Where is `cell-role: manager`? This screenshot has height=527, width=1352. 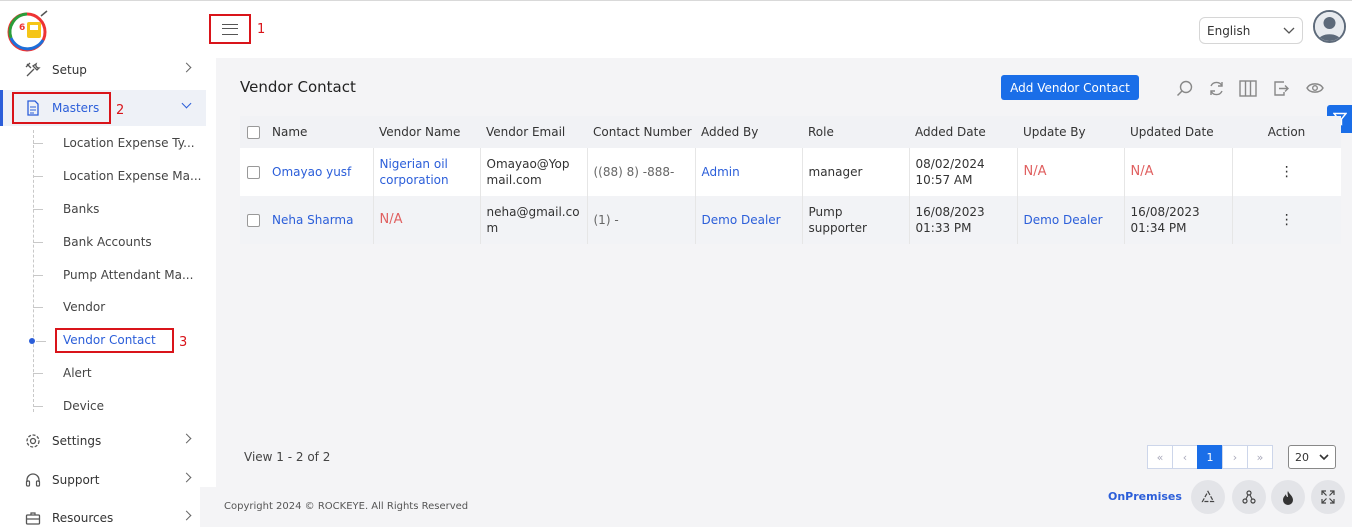 cell-role: manager is located at coordinates (856, 172).